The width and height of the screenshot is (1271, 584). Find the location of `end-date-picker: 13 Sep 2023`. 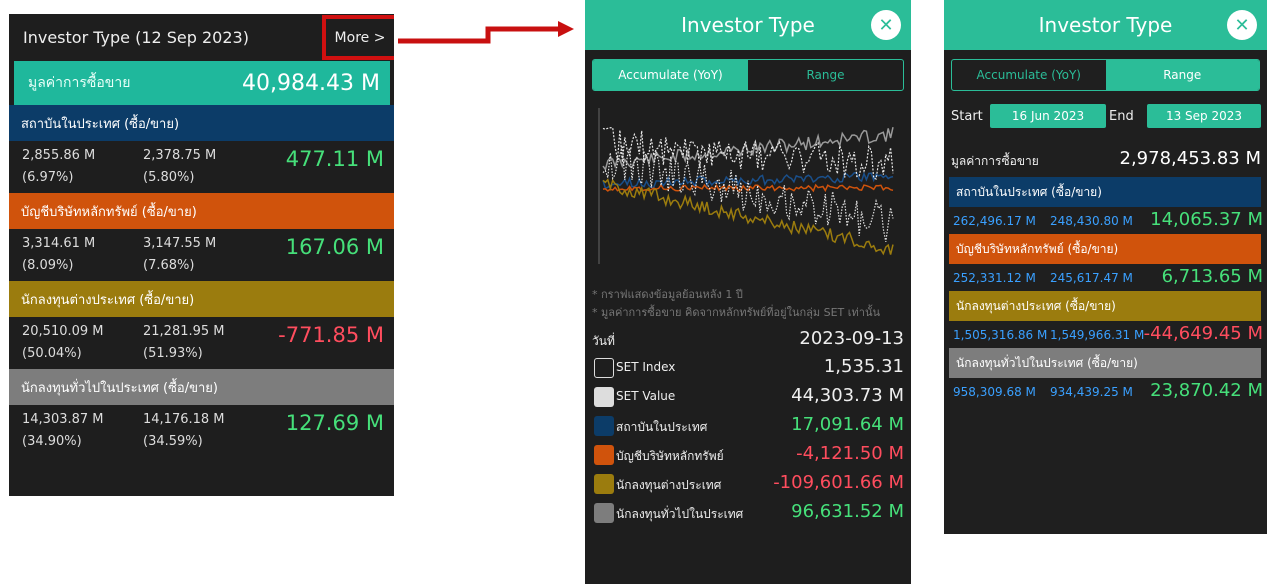

end-date-picker: 13 Sep 2023 is located at coordinates (1204, 116).